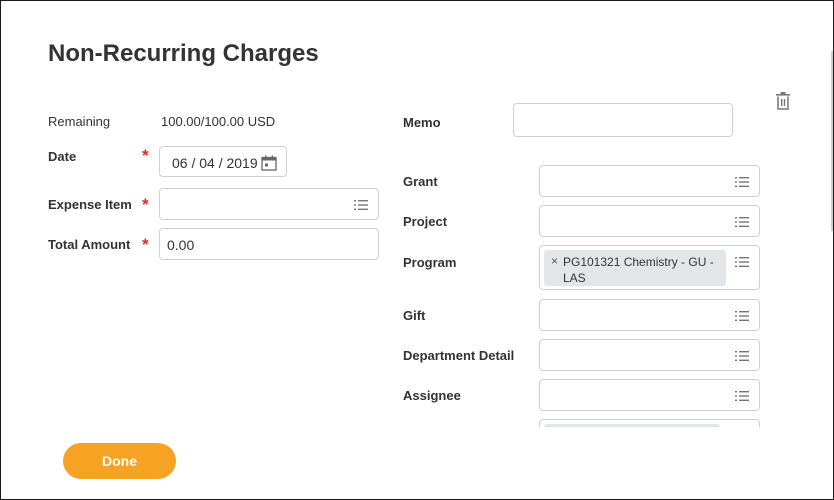 This screenshot has height=500, width=834. I want to click on department-detail-input, so click(649, 355).